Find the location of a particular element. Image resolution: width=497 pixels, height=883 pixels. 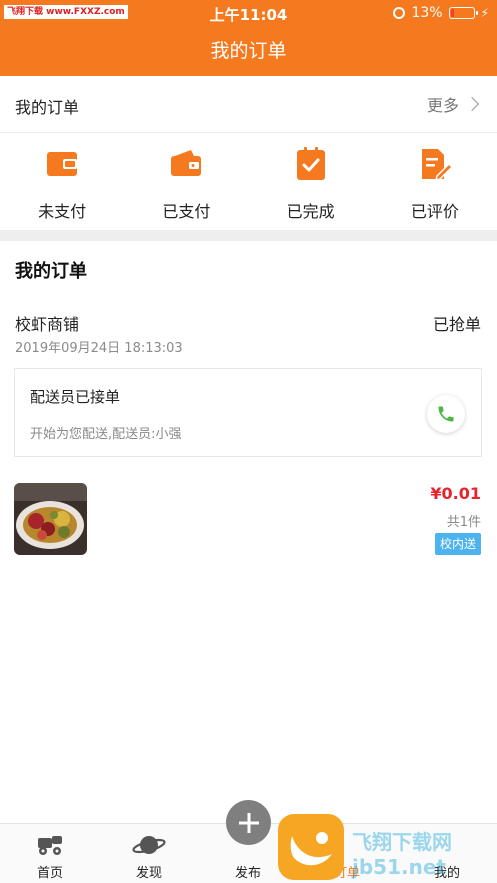

wallet-open-icon is located at coordinates (186, 163).